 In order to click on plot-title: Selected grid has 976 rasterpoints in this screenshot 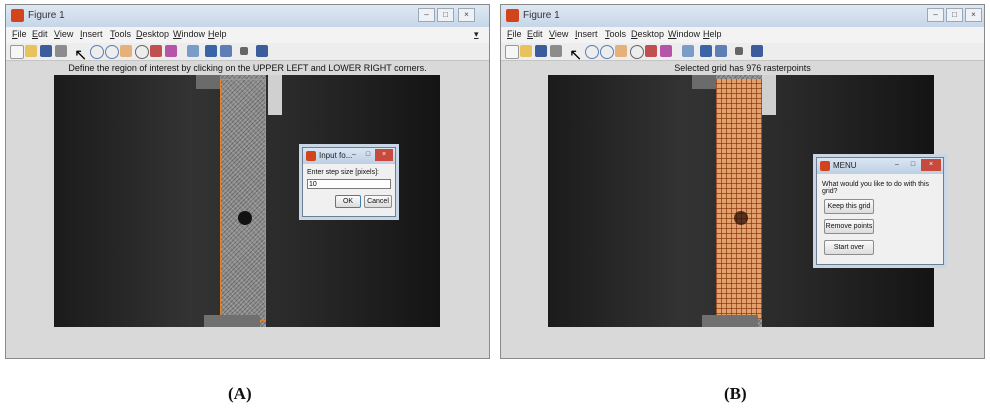, I will do `click(742, 68)`.